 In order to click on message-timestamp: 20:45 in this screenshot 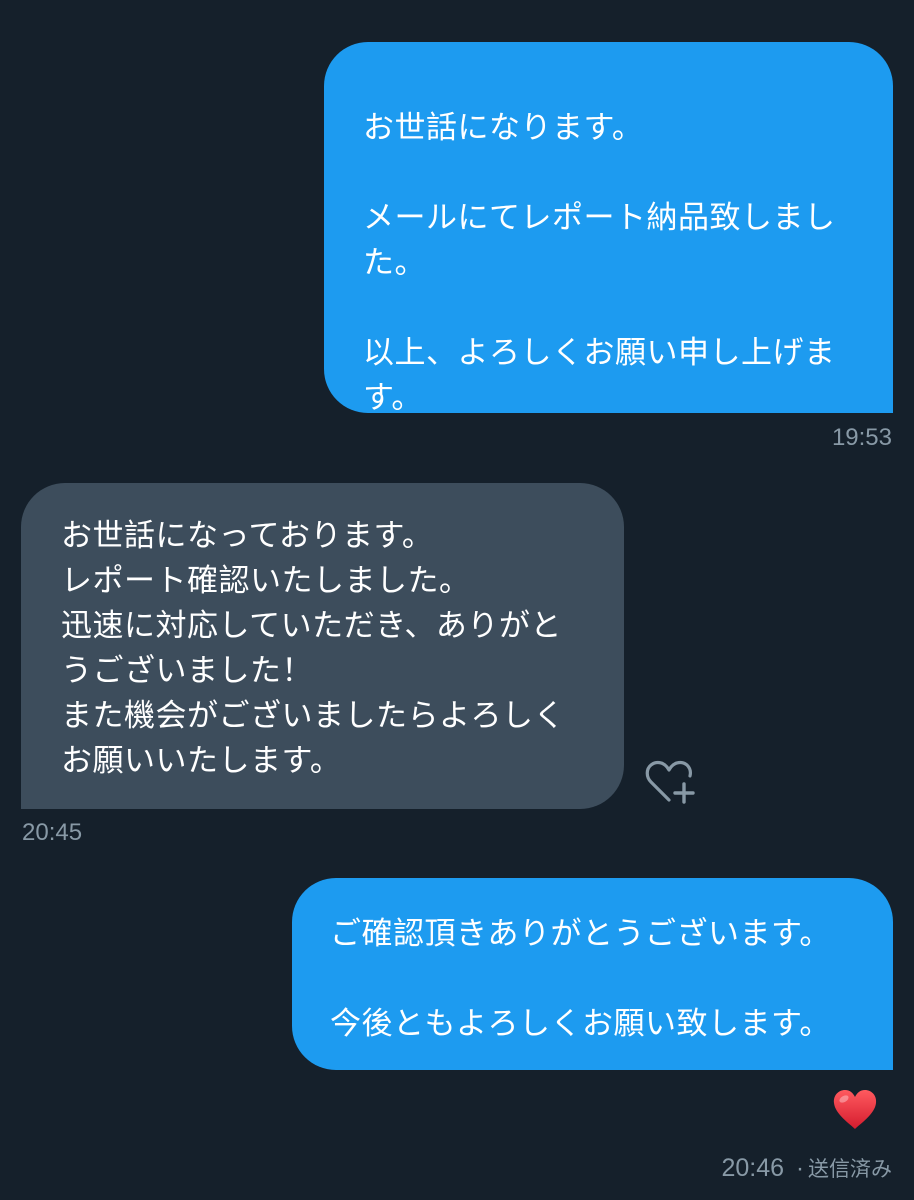, I will do `click(52, 832)`.